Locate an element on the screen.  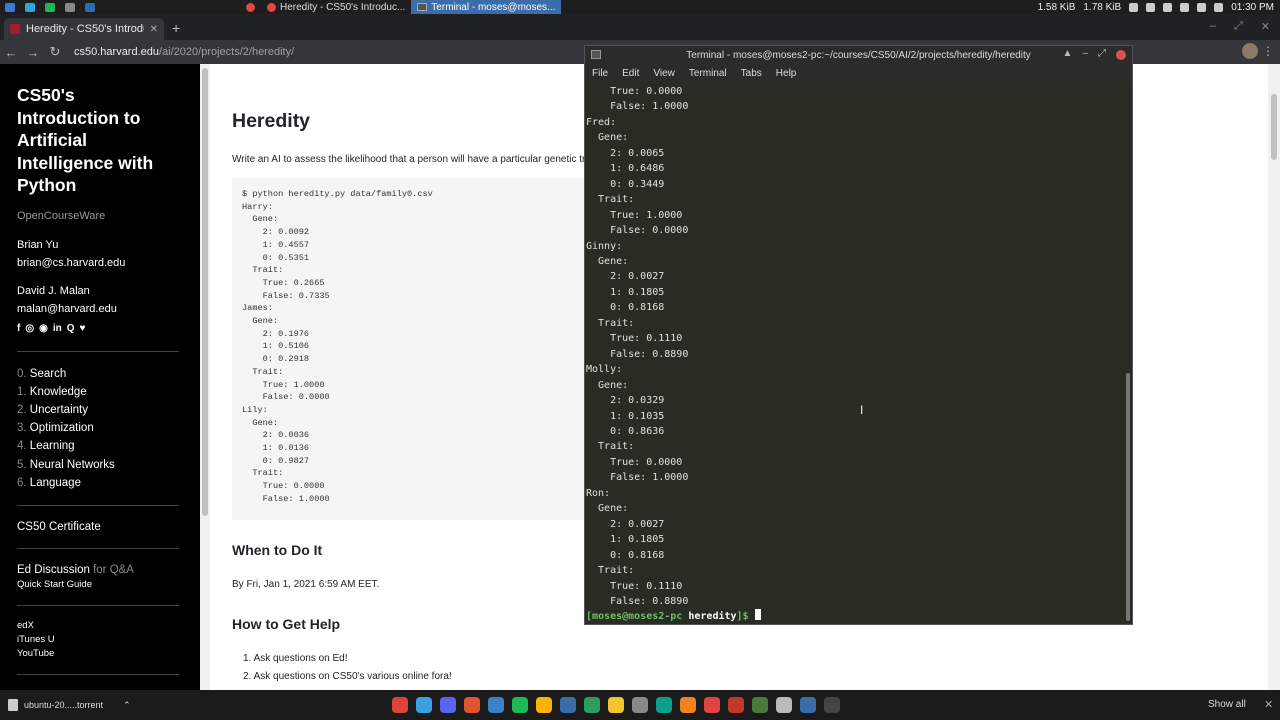
terminal-scrollbar is located at coordinates (1128, 354).